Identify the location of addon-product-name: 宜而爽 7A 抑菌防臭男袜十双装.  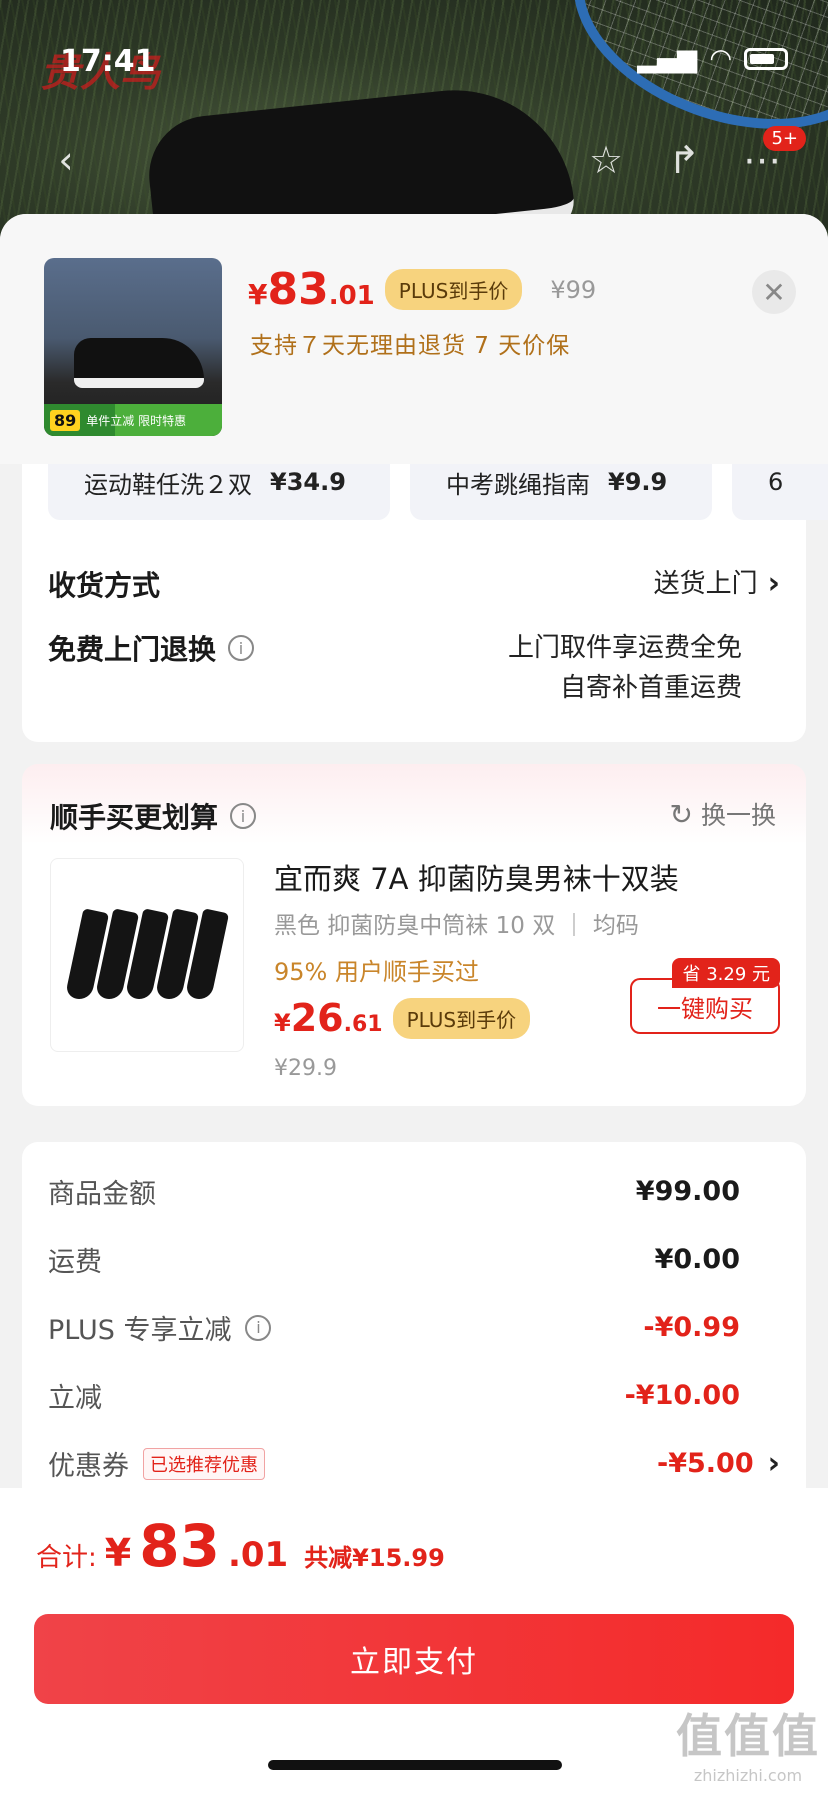
(476, 877).